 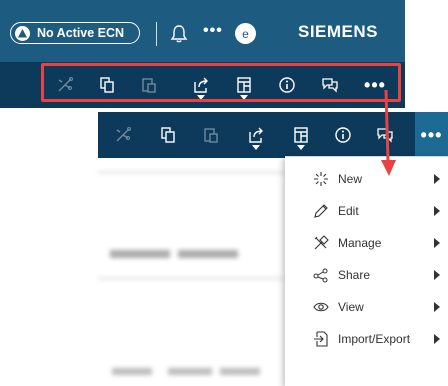 I want to click on paste-icon, so click(x=211, y=135).